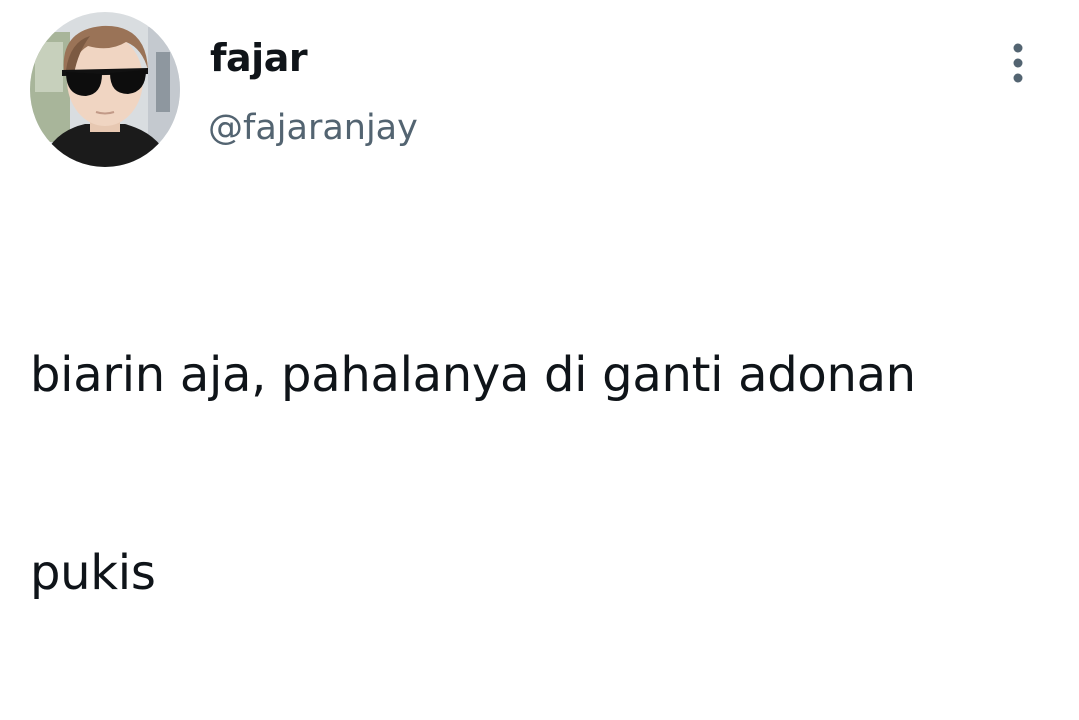 The height and width of the screenshot is (720, 1079). Describe the element at coordinates (473, 375) in the screenshot. I see `tweet-text-line: biarin aja, pahalanya di ganti adonan` at that location.